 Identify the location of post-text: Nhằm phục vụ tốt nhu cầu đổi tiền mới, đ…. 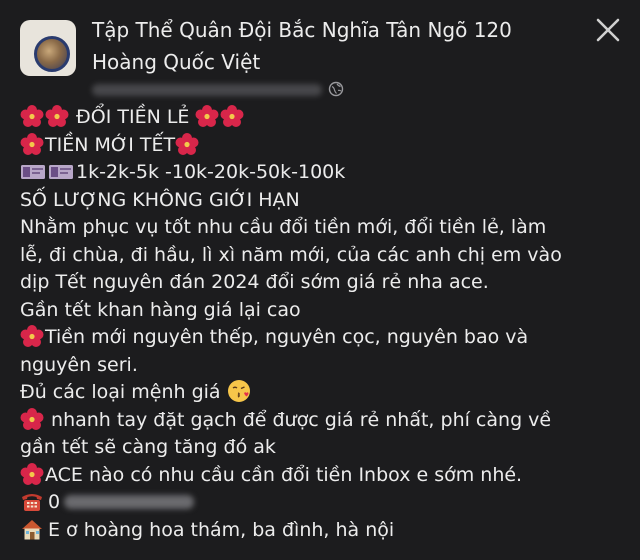
(283, 227).